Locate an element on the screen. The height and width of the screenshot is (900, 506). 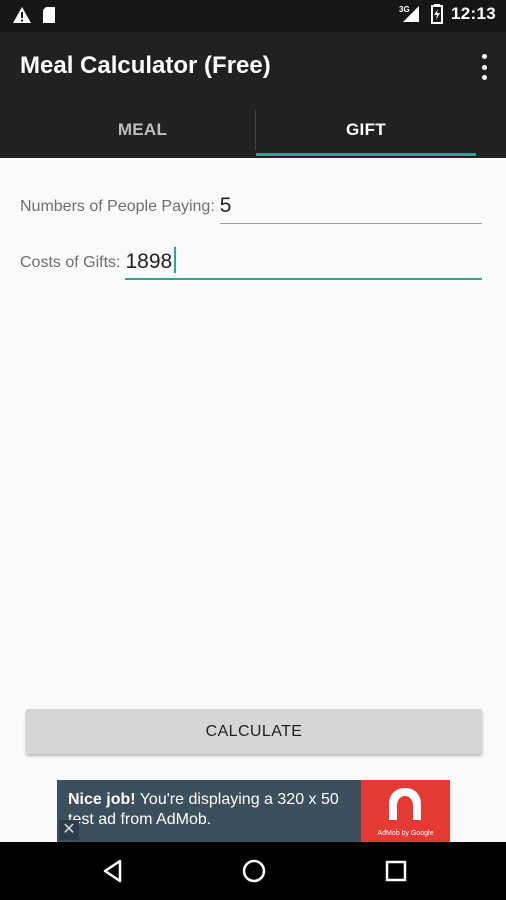
warning-icon is located at coordinates (22, 15).